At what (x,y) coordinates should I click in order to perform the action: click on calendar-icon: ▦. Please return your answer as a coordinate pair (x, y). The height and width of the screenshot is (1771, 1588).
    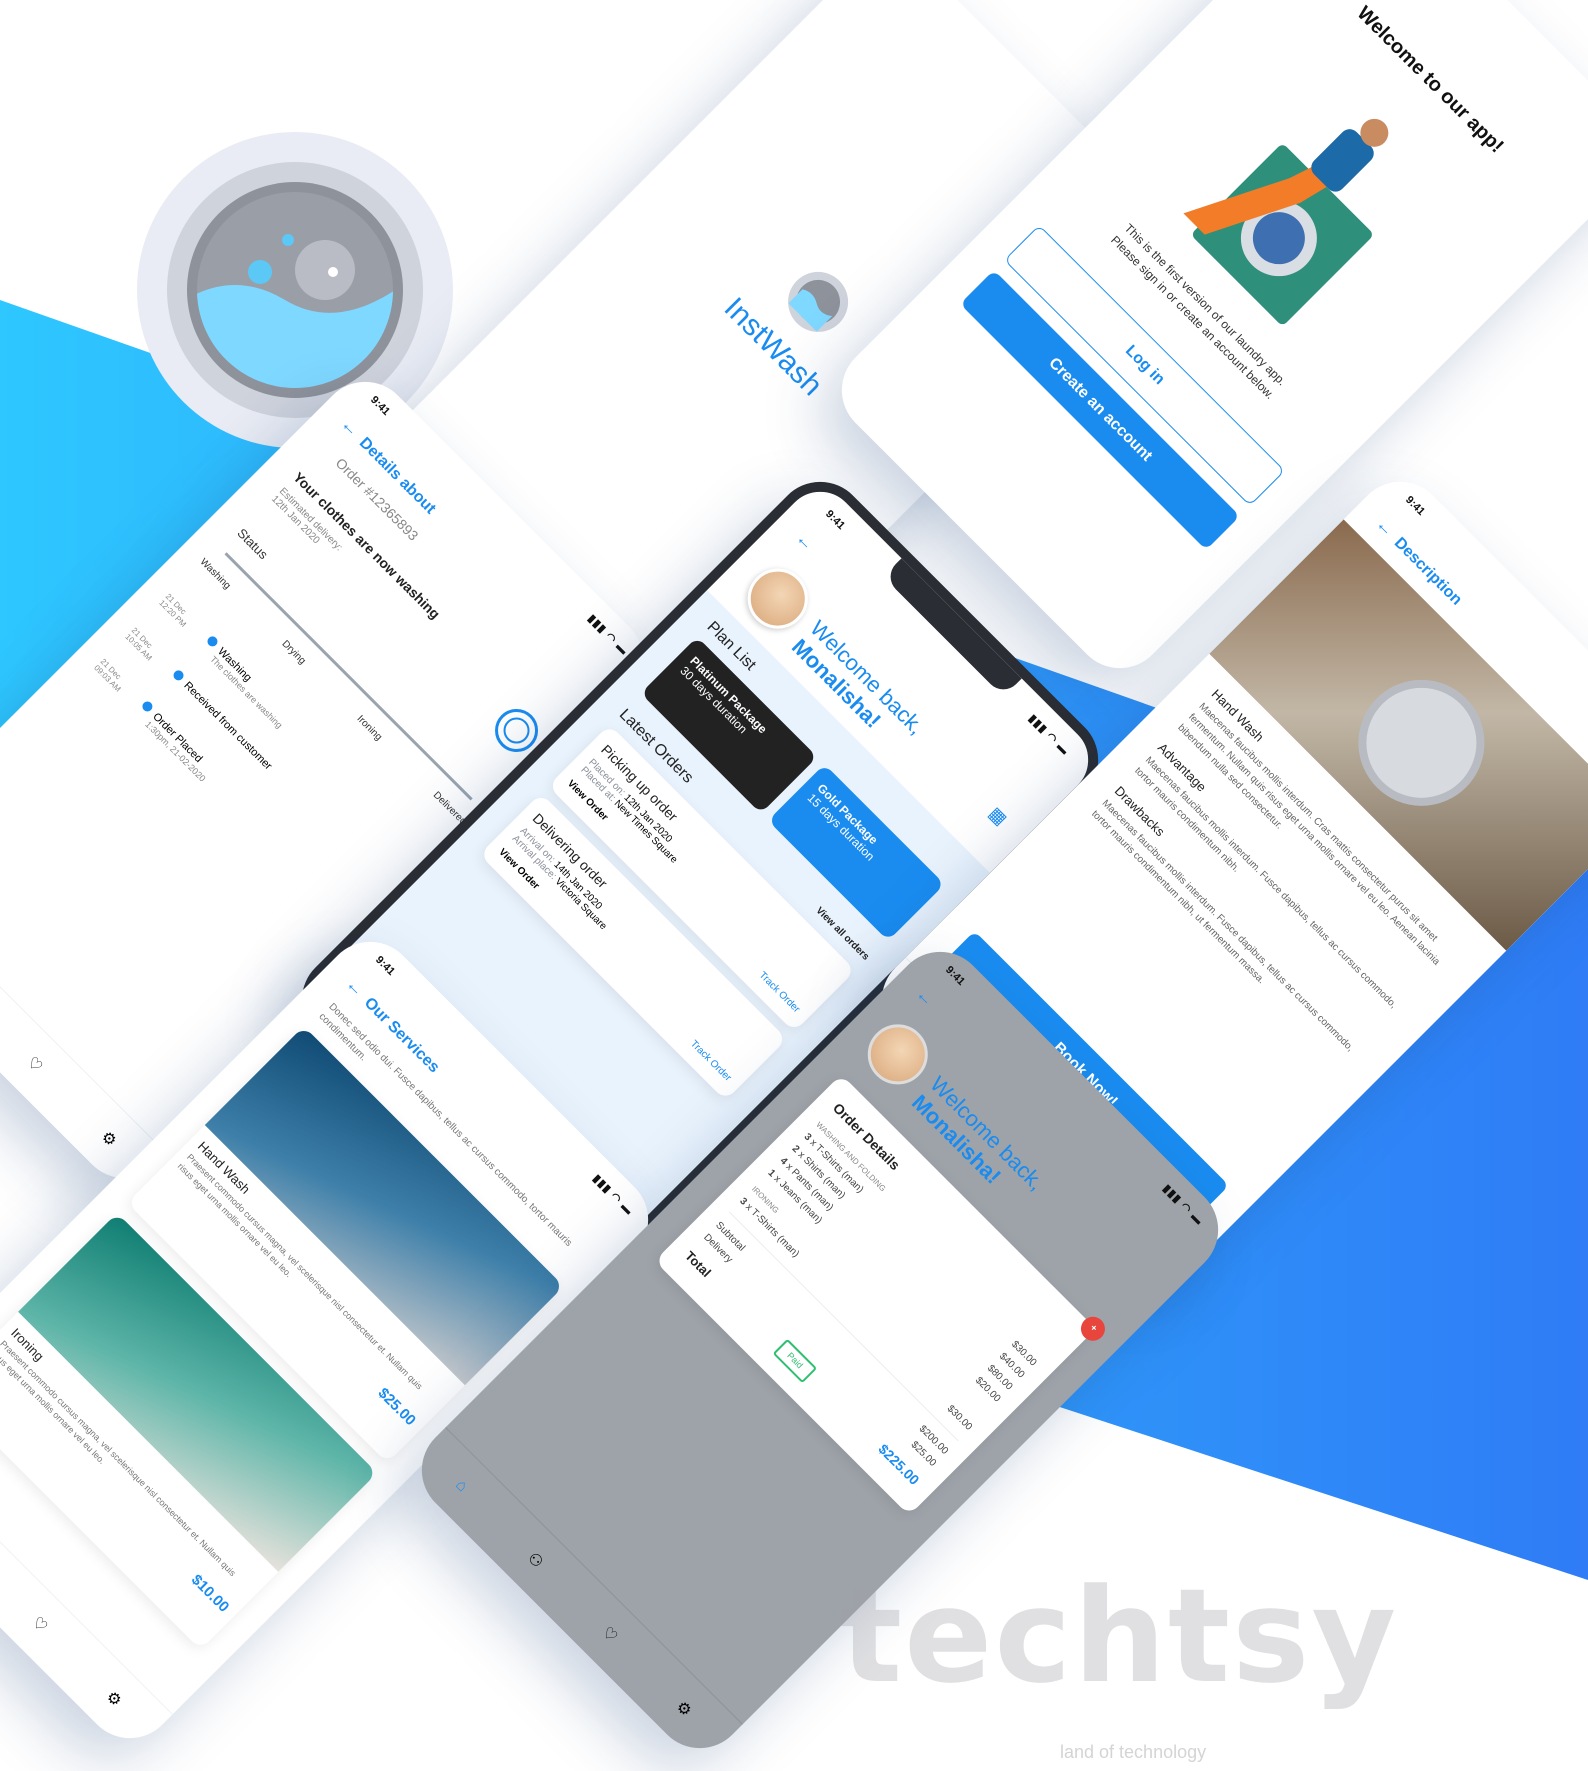
    Looking at the image, I should click on (997, 816).